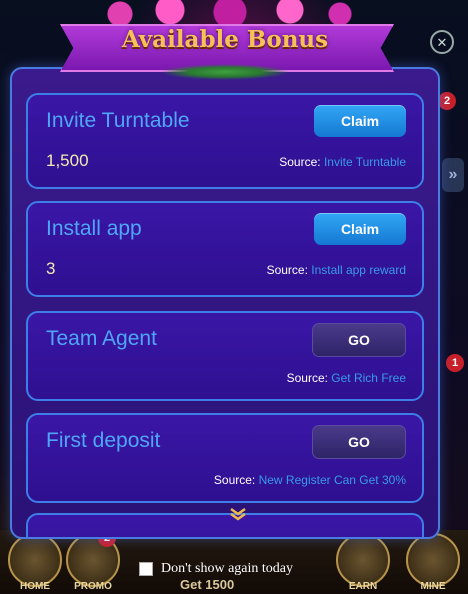  What do you see at coordinates (225, 39) in the screenshot?
I see `modal-title: Available Bonus` at bounding box center [225, 39].